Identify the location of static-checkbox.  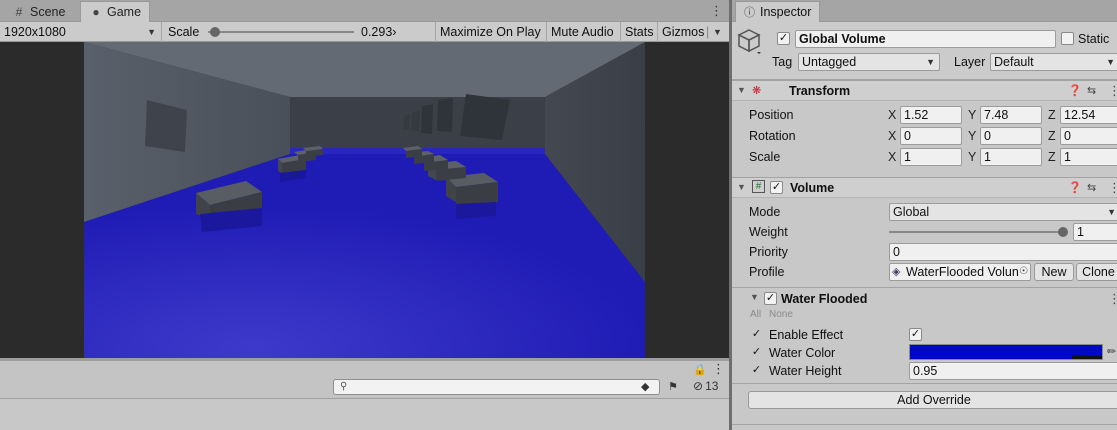
(1067, 38).